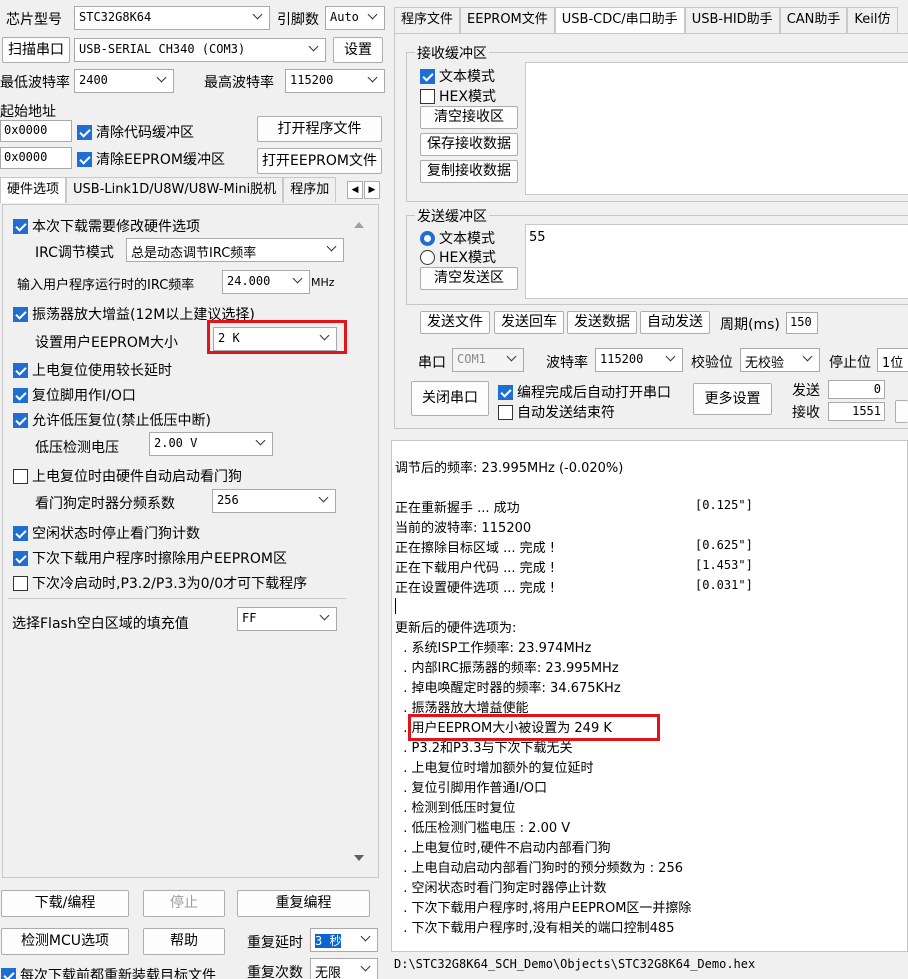 The width and height of the screenshot is (908, 979). What do you see at coordinates (455, 808) in the screenshot?
I see `log-line: . 检测到低压时复位` at bounding box center [455, 808].